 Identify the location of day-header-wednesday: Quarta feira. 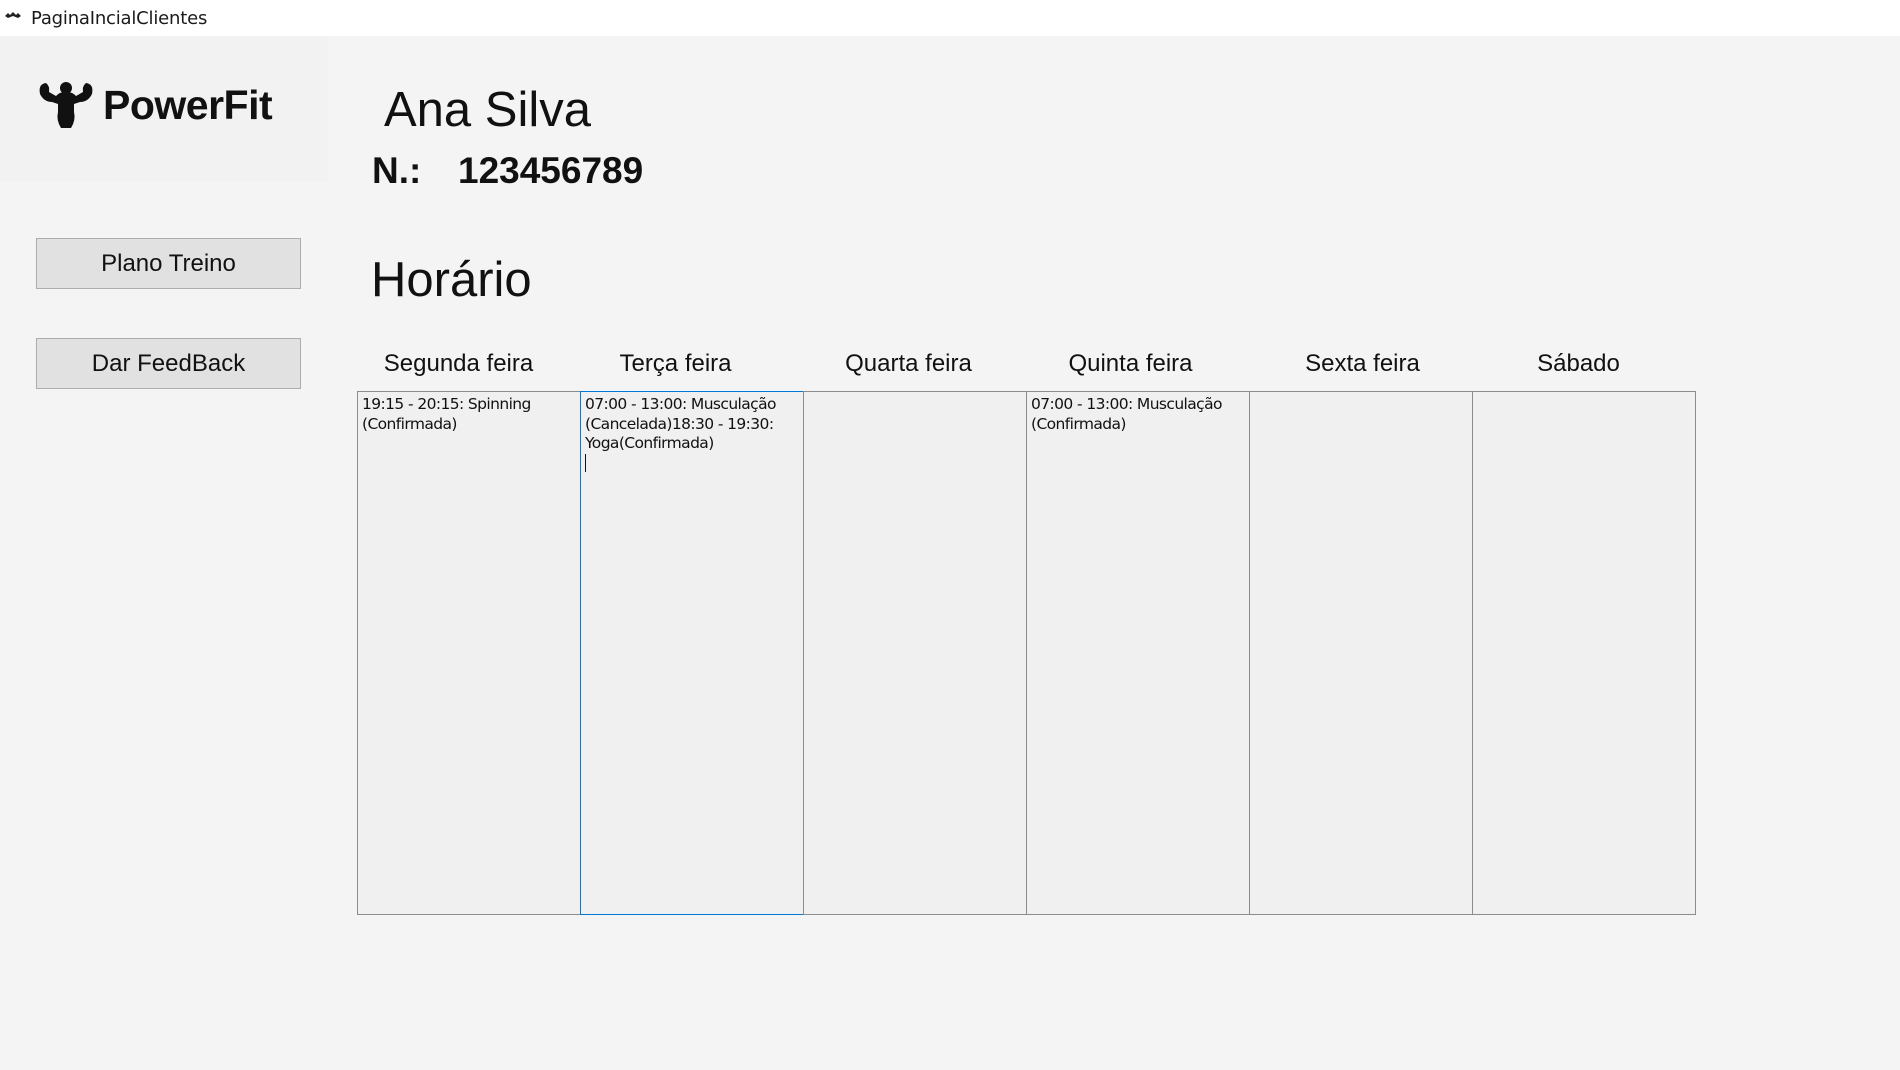
(908, 363).